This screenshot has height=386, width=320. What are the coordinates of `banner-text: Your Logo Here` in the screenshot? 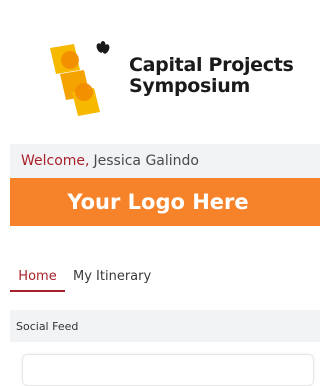 It's located at (158, 202).